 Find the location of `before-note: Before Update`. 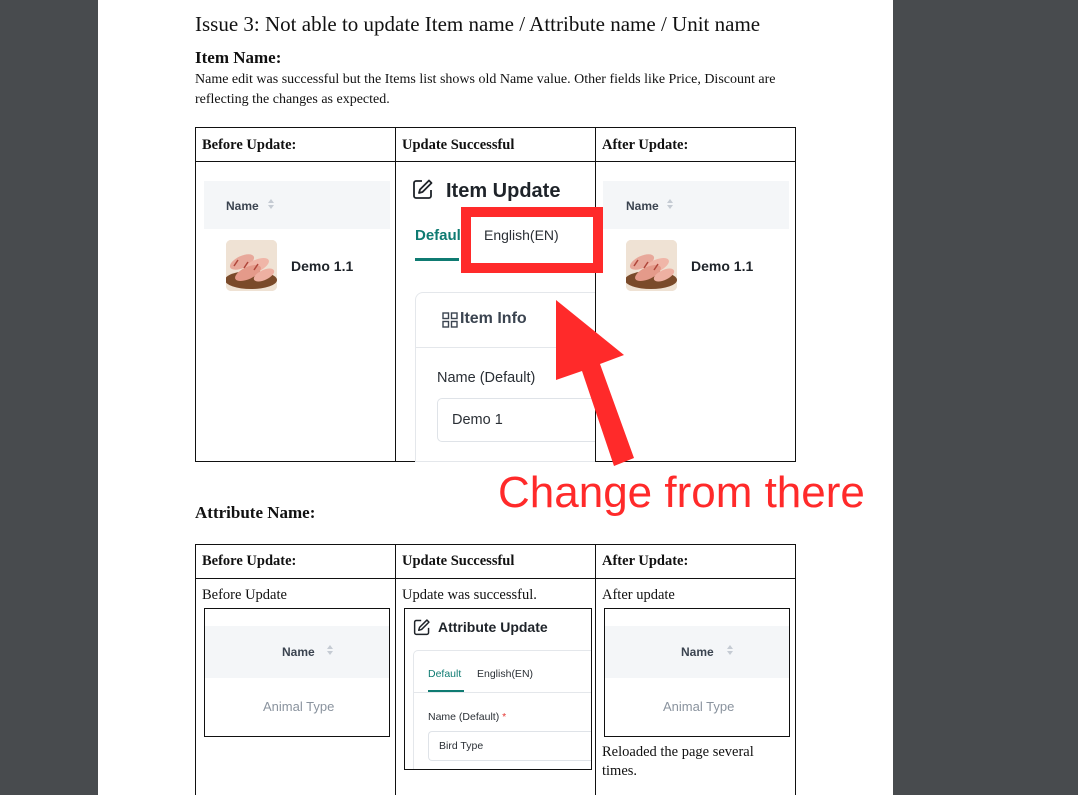

before-note: Before Update is located at coordinates (244, 595).